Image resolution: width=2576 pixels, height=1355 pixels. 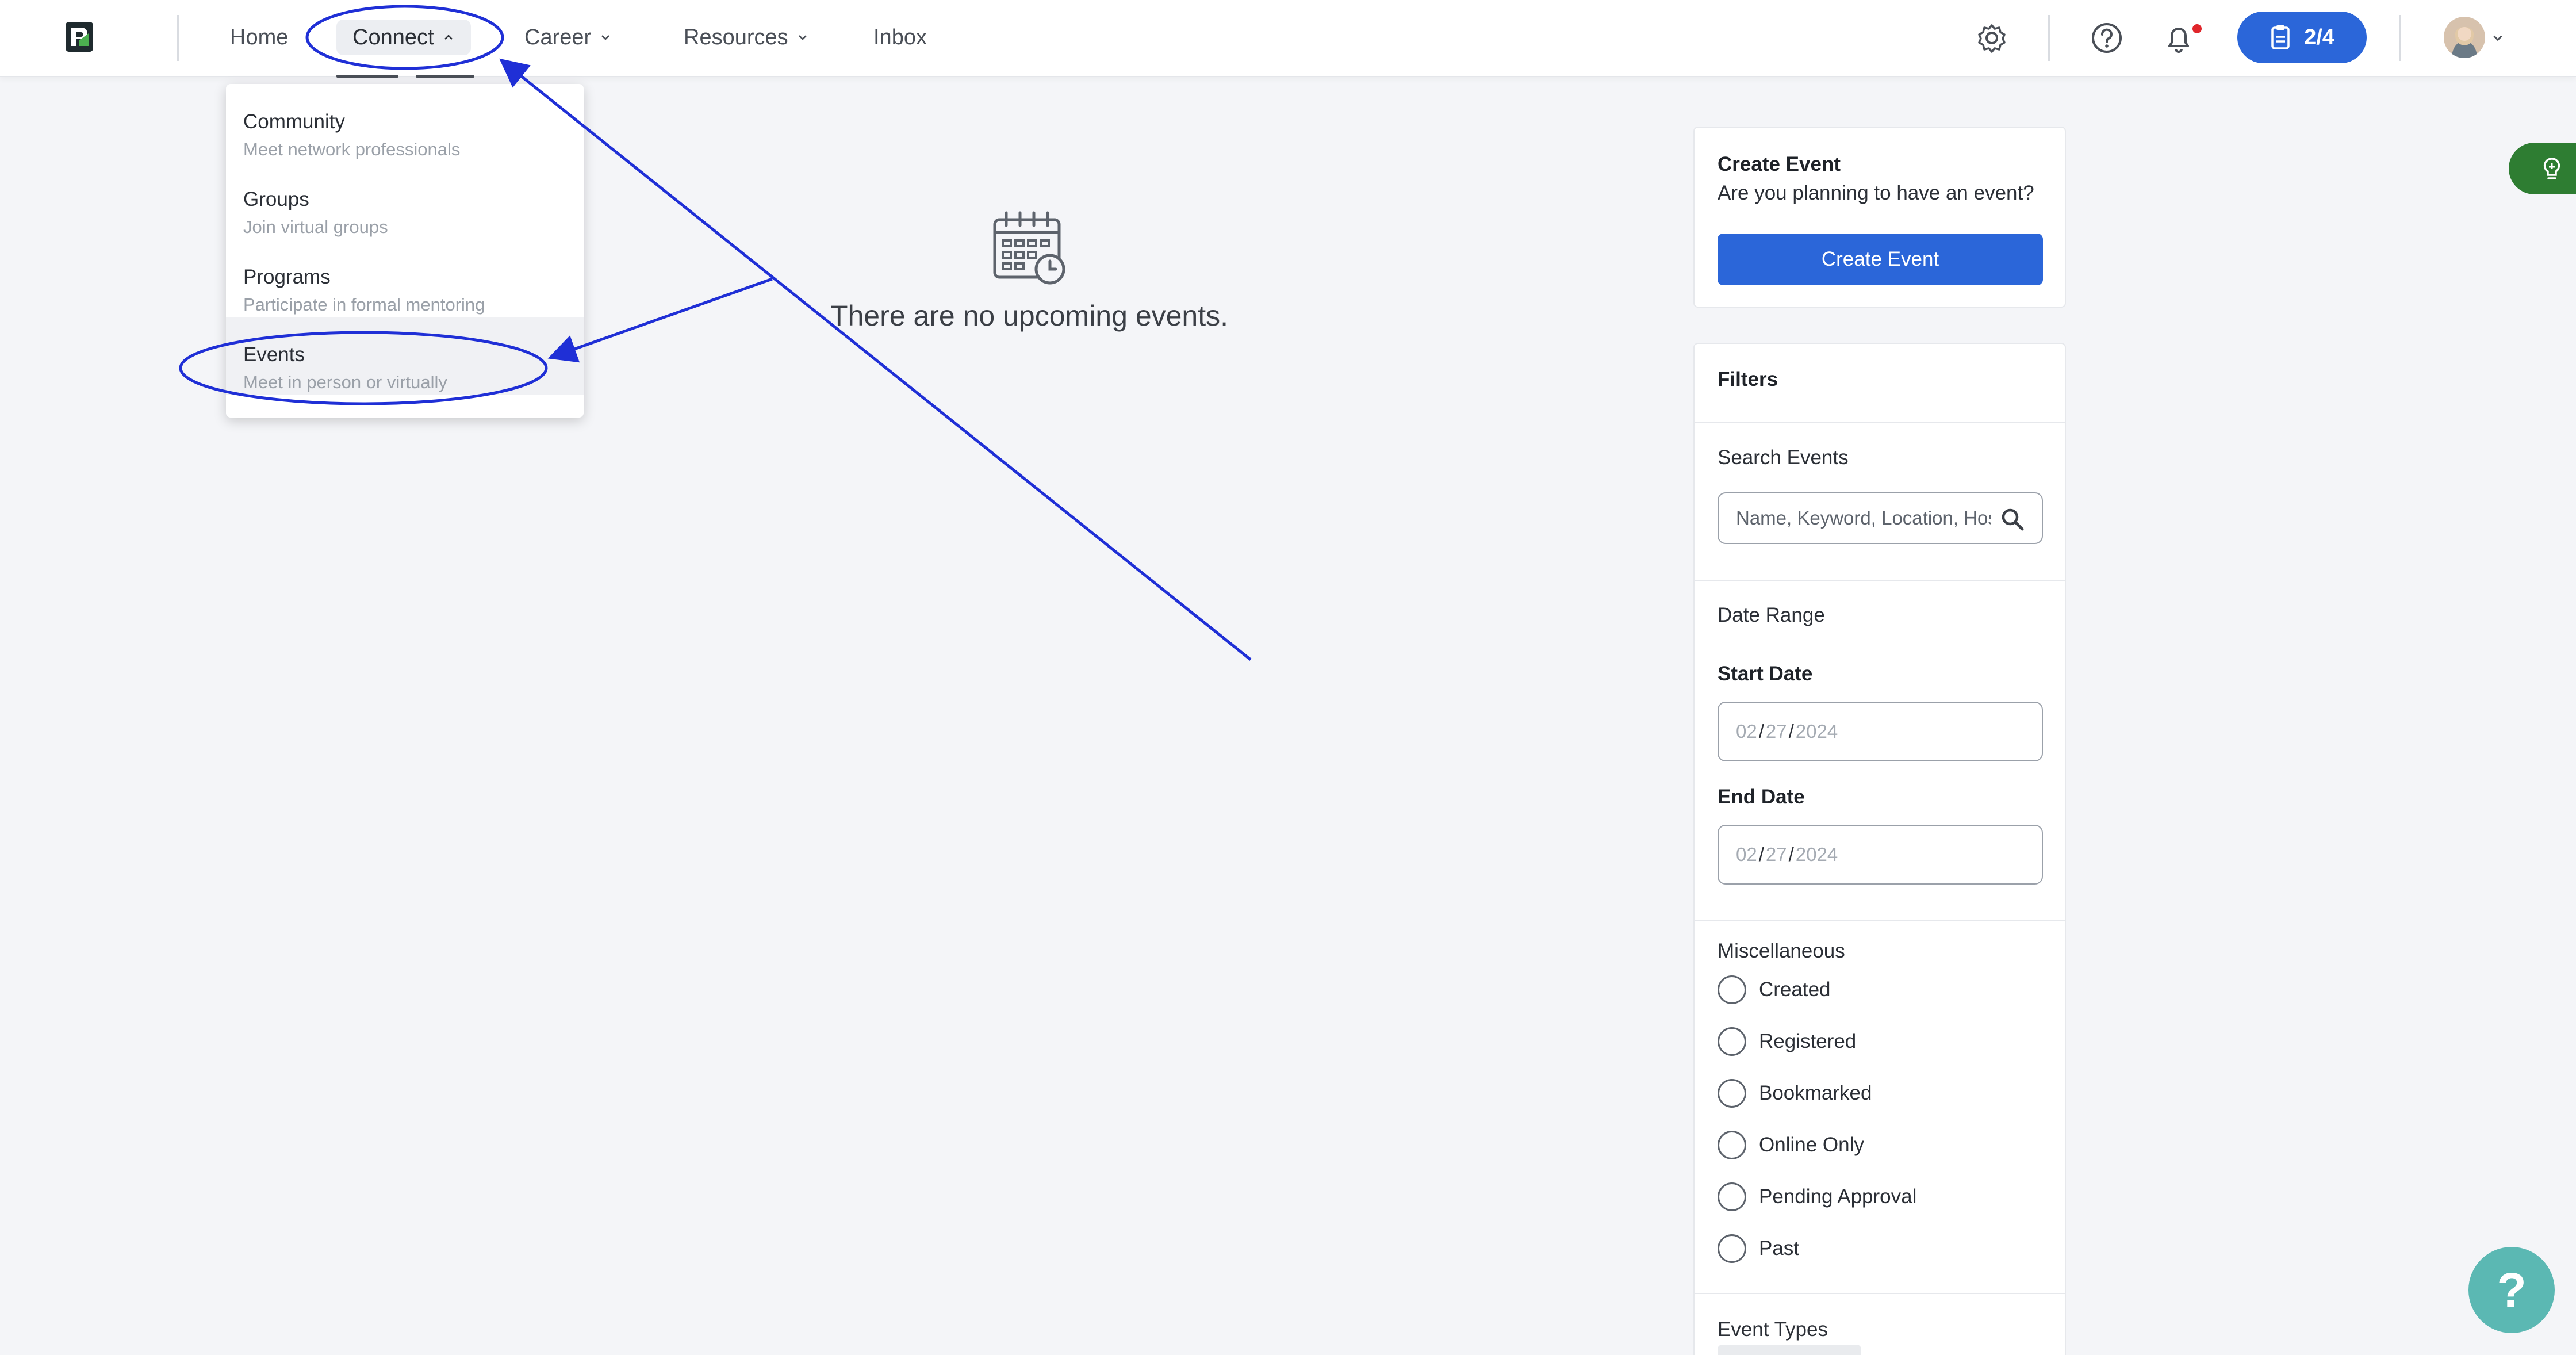 I want to click on end-date-day: 27, so click(x=1776, y=854).